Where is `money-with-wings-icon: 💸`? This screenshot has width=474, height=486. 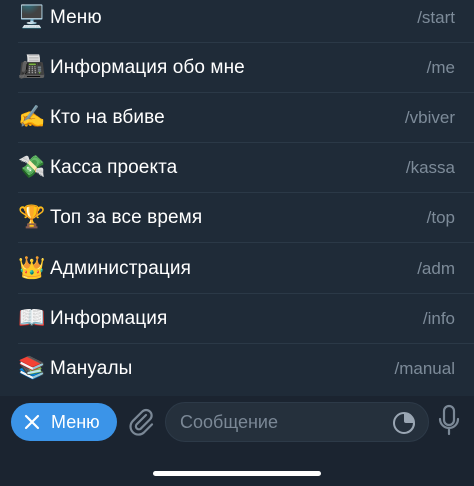
money-with-wings-icon: 💸 is located at coordinates (32, 167).